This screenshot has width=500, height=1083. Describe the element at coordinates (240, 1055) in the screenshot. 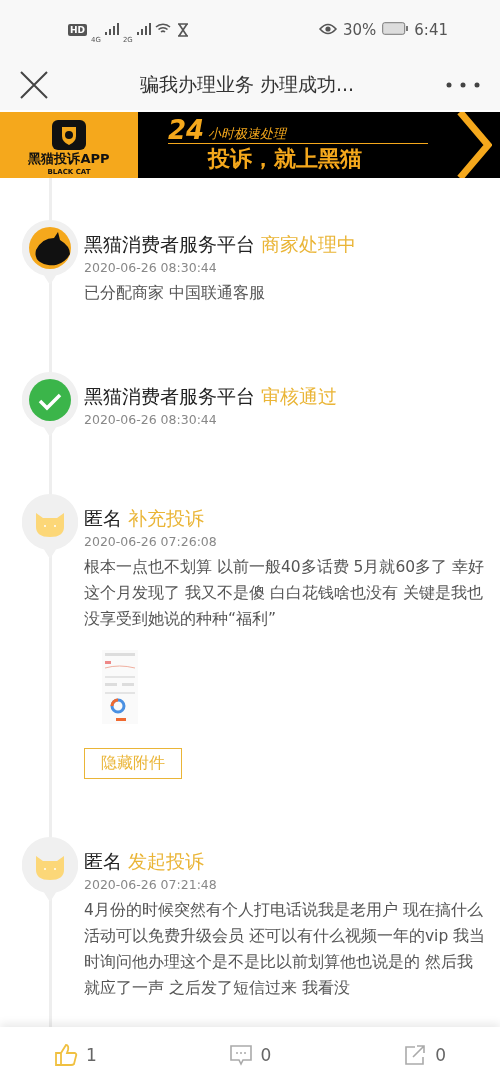

I see `comment-icon` at that location.